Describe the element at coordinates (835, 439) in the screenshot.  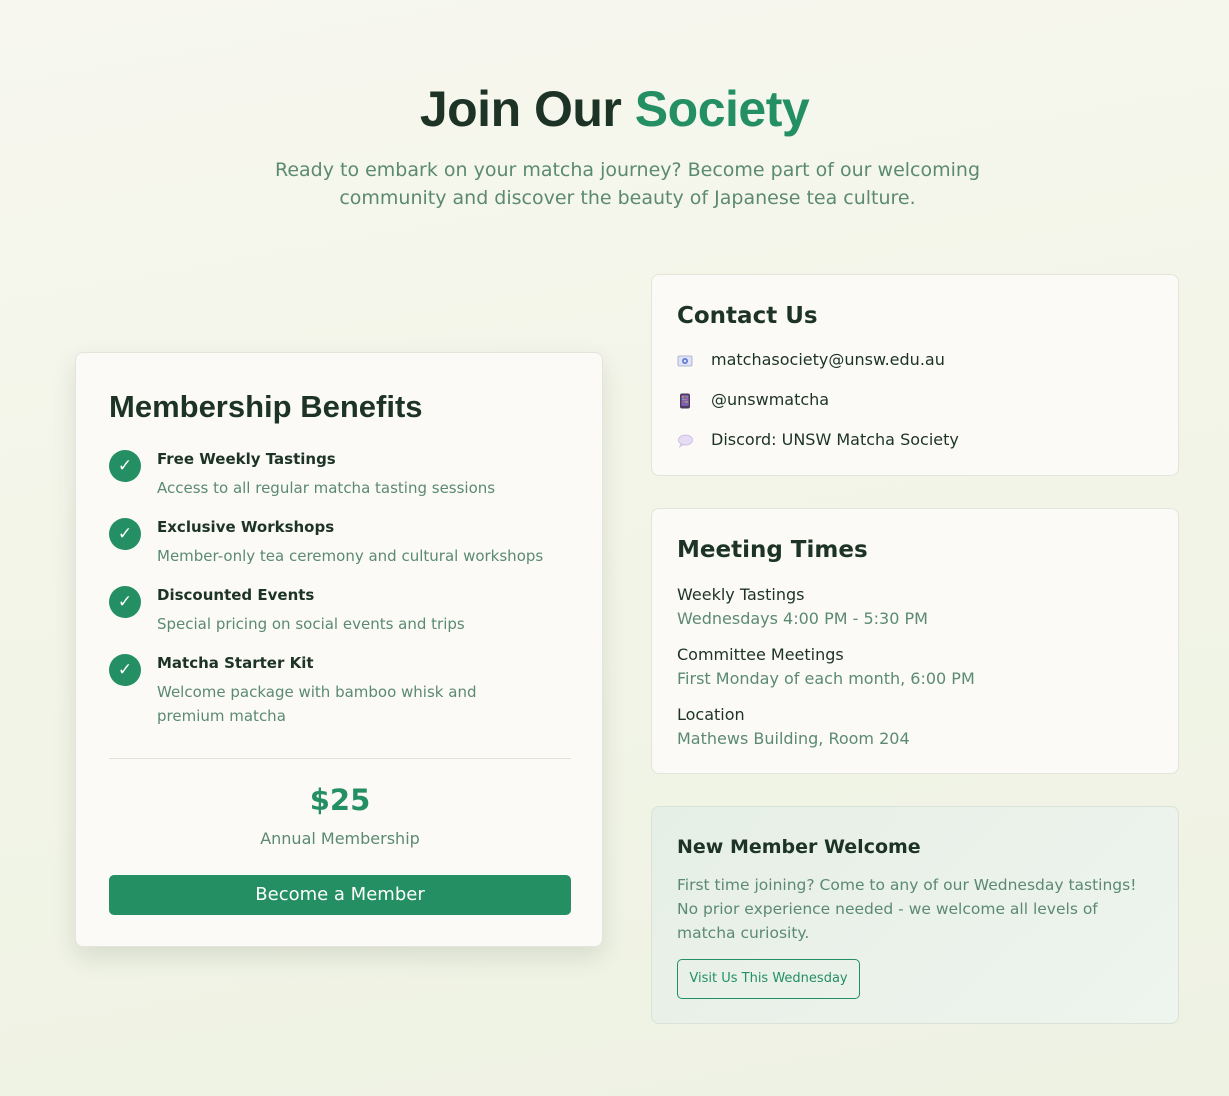
I see `contact-discord-text: Discord: UNSW Matcha Society` at that location.